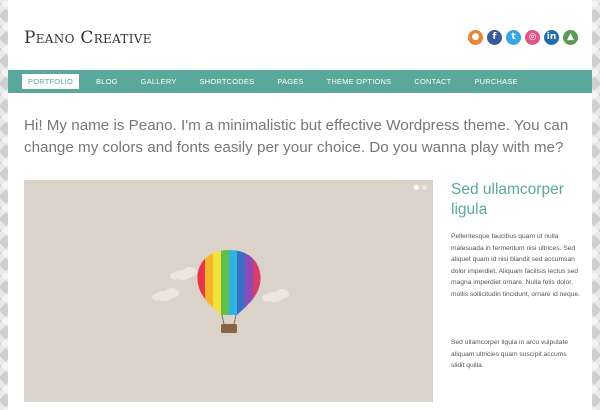 Image resolution: width=600 pixels, height=410 pixels. What do you see at coordinates (475, 37) in the screenshot?
I see `rss-icon: ●` at bounding box center [475, 37].